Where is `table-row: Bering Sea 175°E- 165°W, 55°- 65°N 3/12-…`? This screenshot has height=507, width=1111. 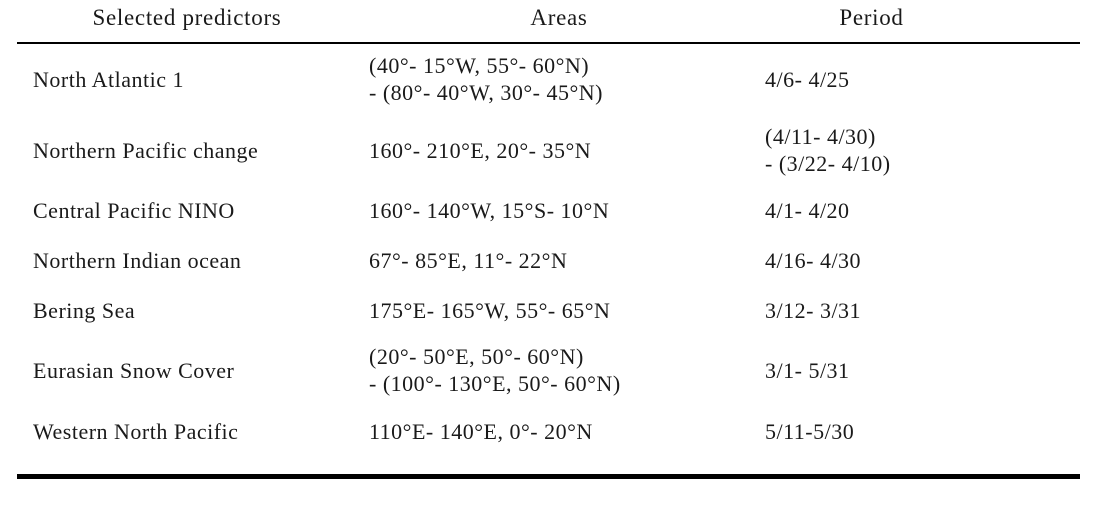 table-row: Bering Sea 175°E- 165°W, 55°- 65°N 3/12-… is located at coordinates (548, 311).